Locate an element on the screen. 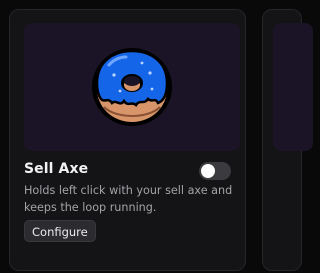 Image resolution: width=320 pixels, height=273 pixels. donut-icon is located at coordinates (132, 87).